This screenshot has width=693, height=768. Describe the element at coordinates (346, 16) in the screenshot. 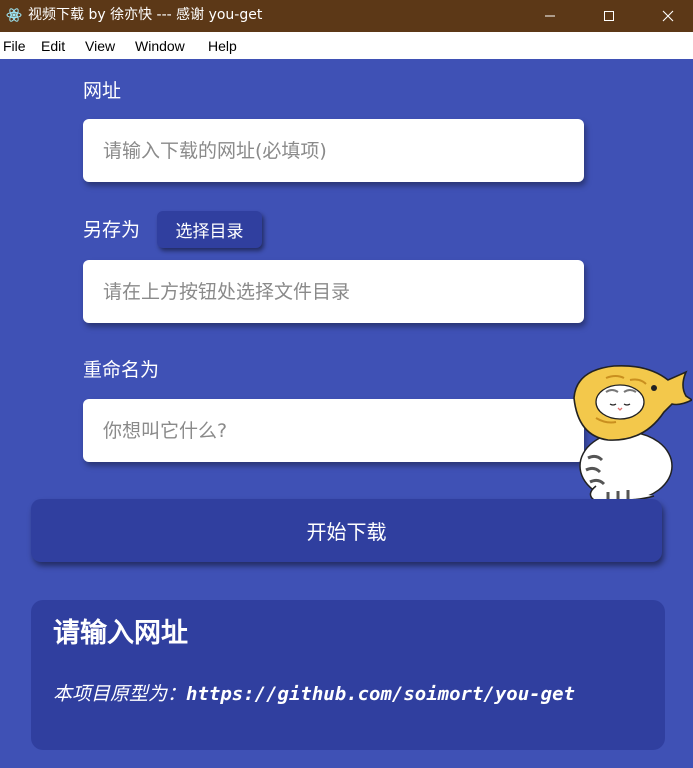

I see `title-bar: 视频下载 by 徐亦快 --- 感谢 you-get` at that location.